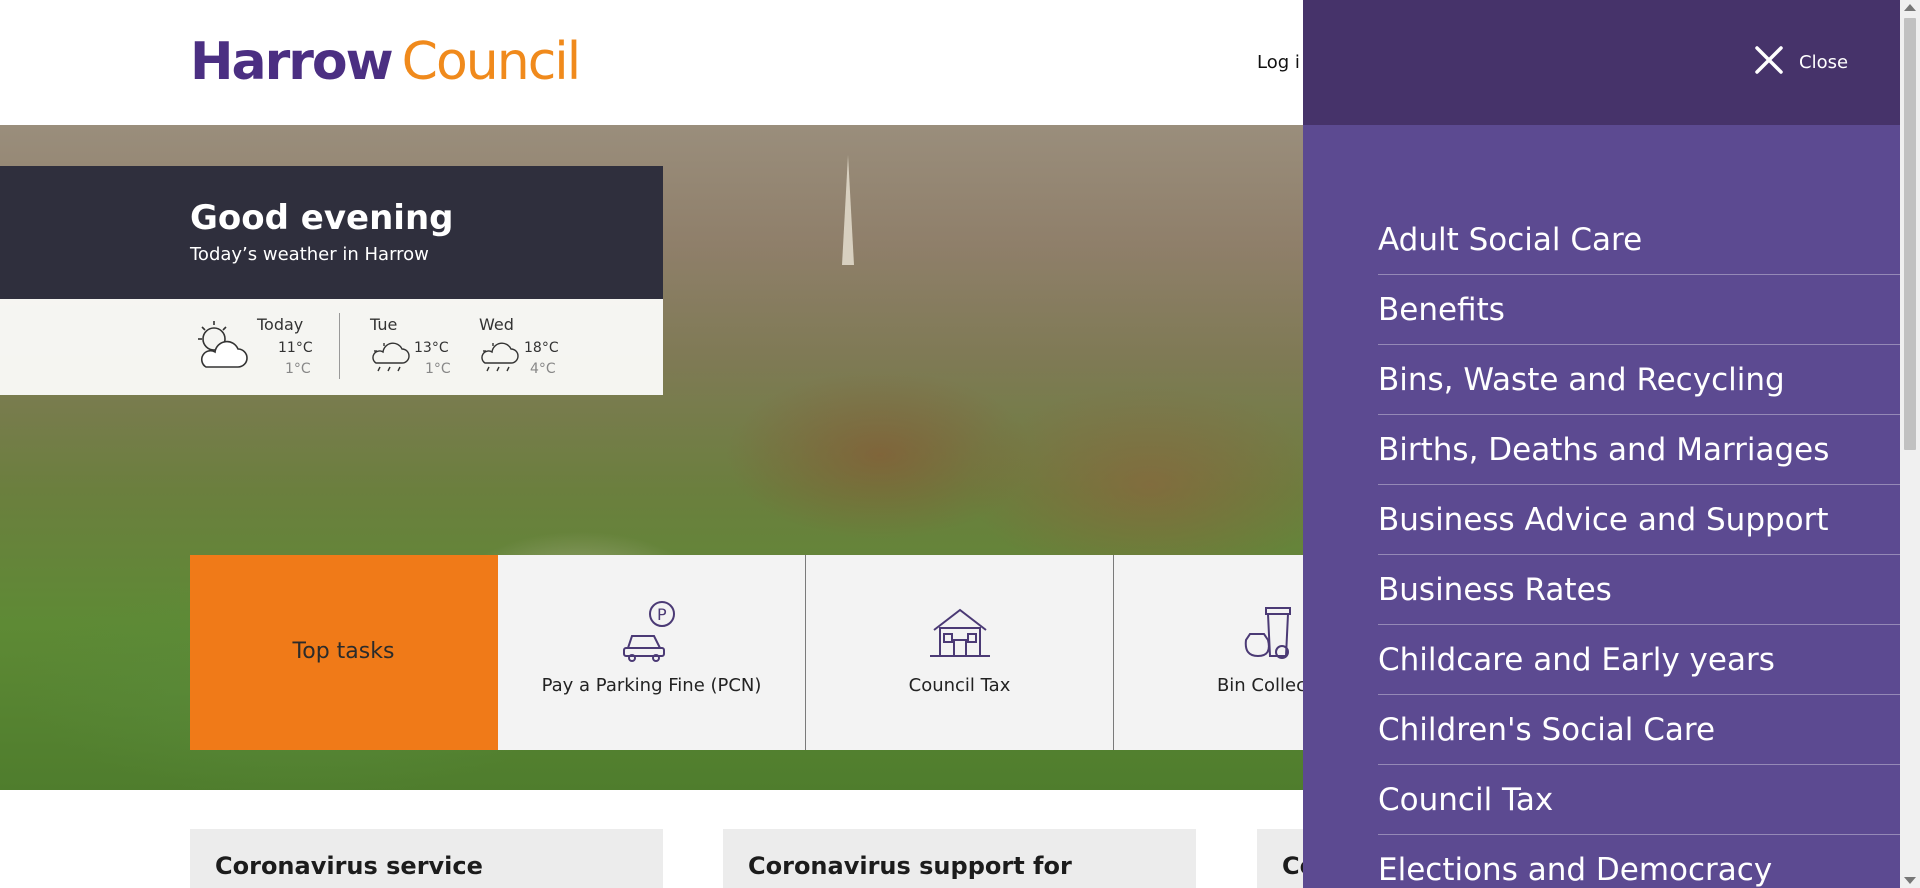  I want to click on card-coronavirus-support: Coronavirus support for, so click(959, 858).